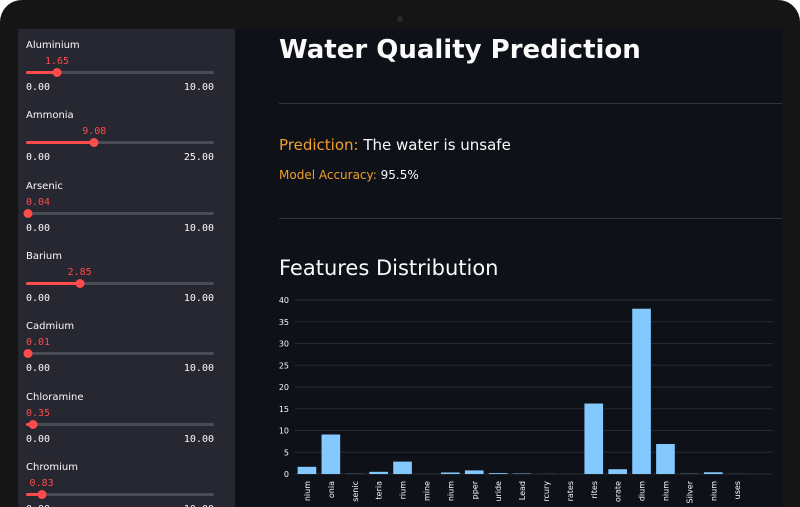  I want to click on y-tick-label: 30, so click(284, 344).